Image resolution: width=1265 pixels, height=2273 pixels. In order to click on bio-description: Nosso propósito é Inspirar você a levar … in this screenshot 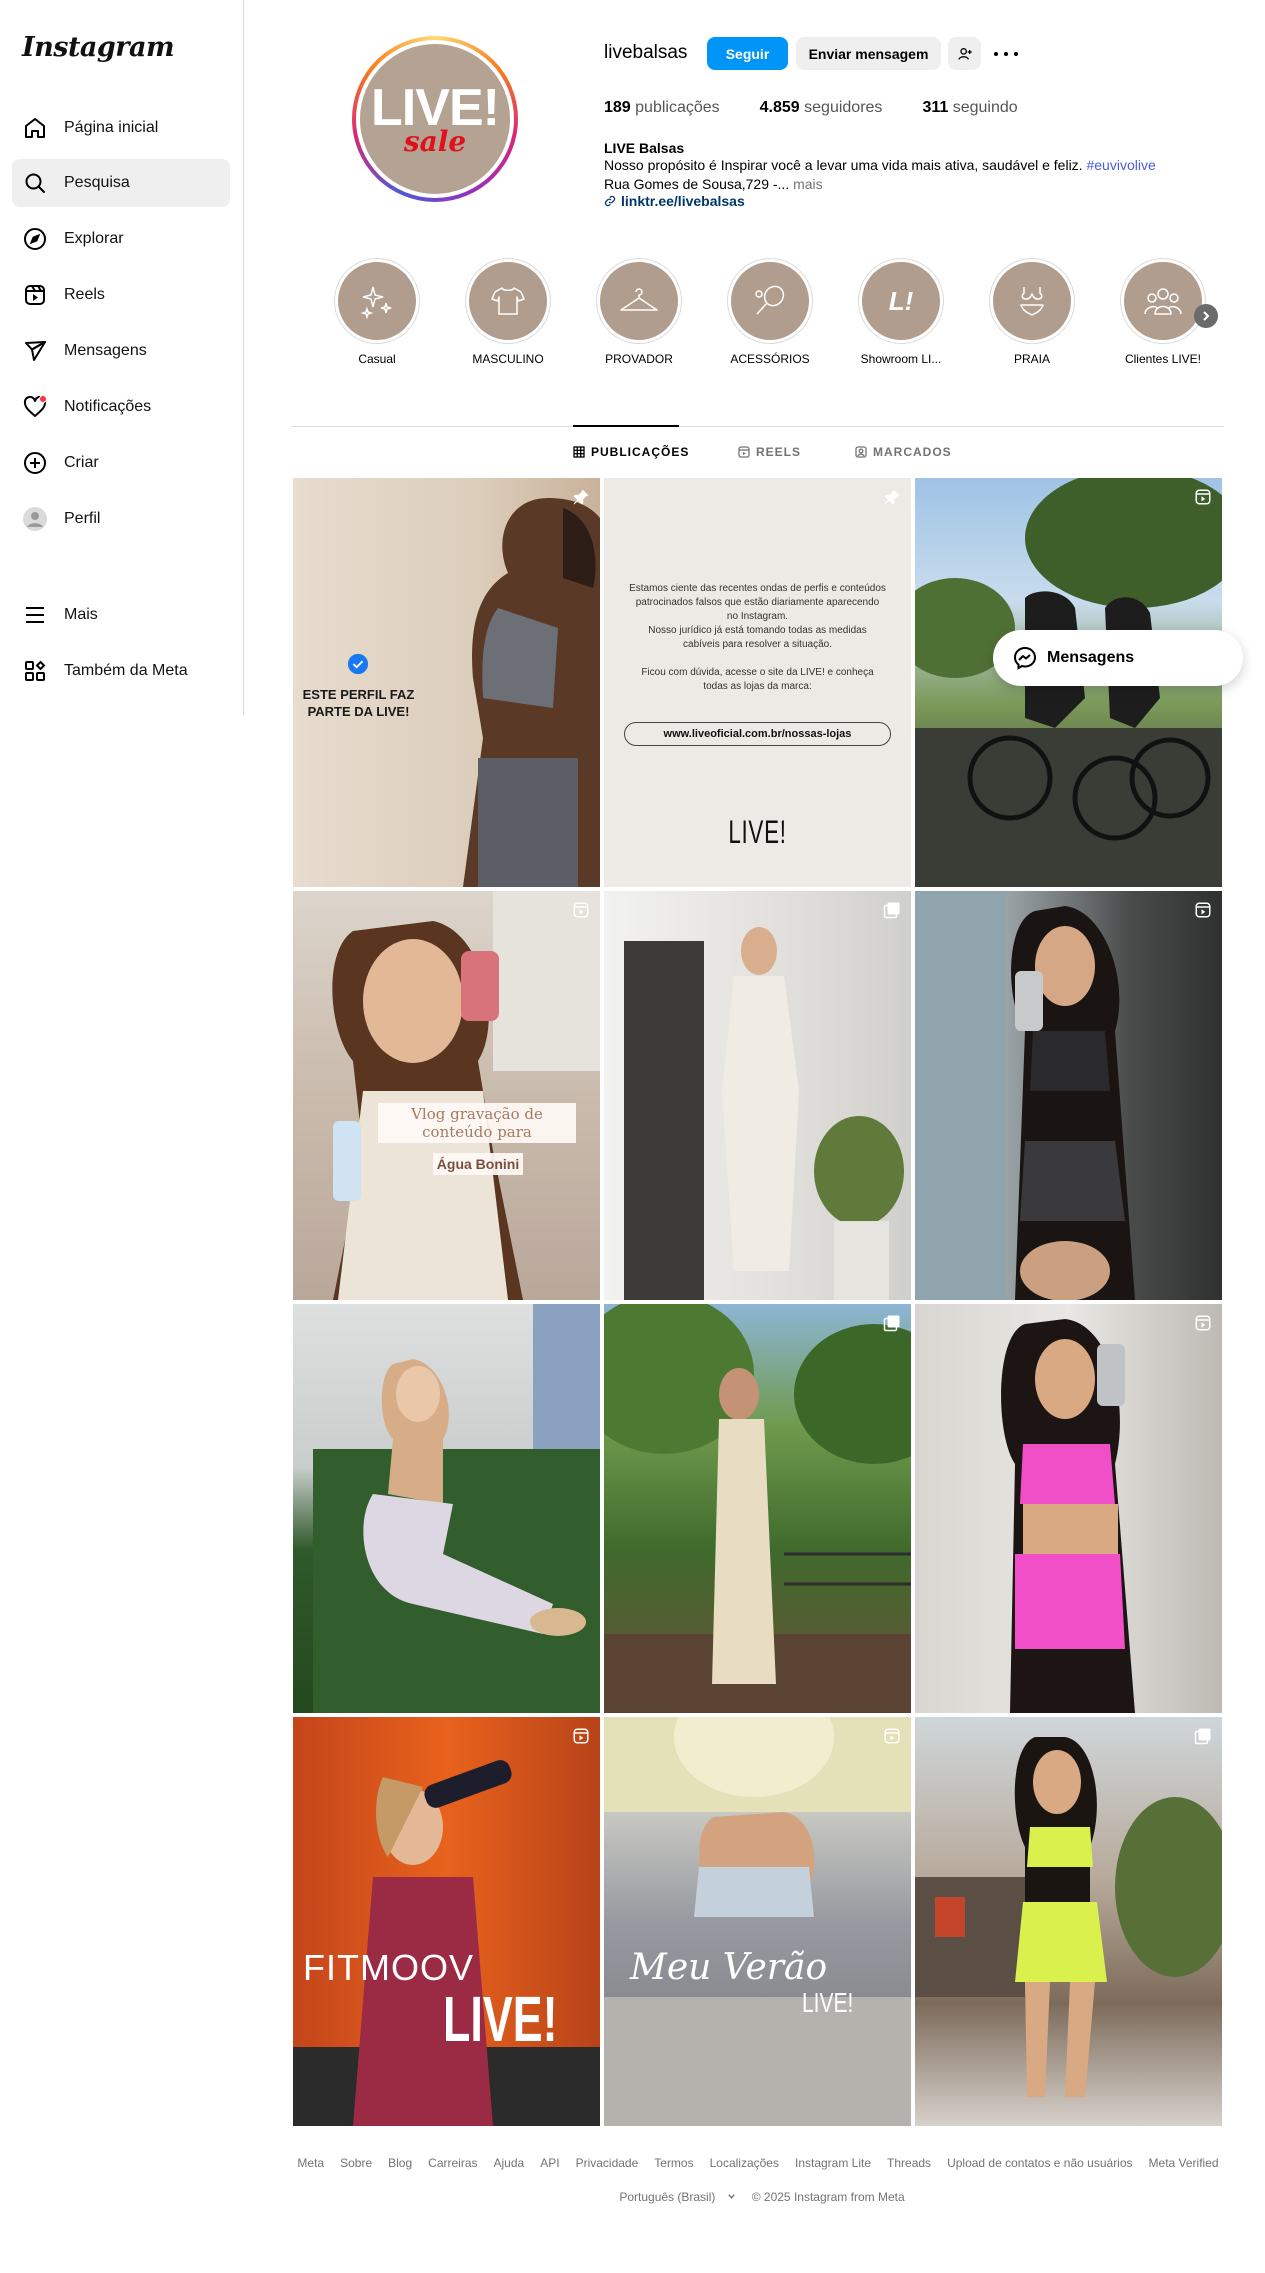, I will do `click(843, 165)`.